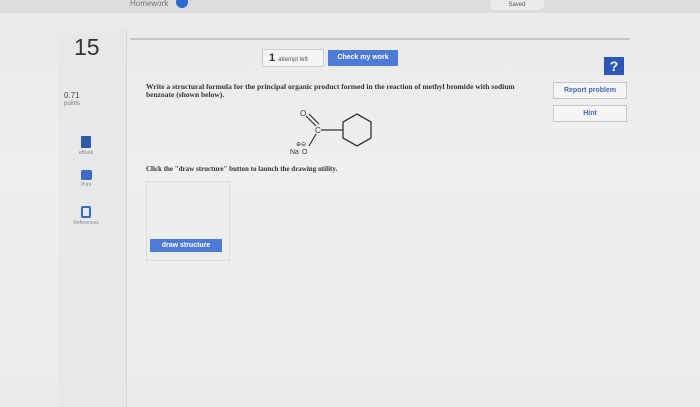  What do you see at coordinates (72, 104) in the screenshot?
I see `points-label: points` at bounding box center [72, 104].